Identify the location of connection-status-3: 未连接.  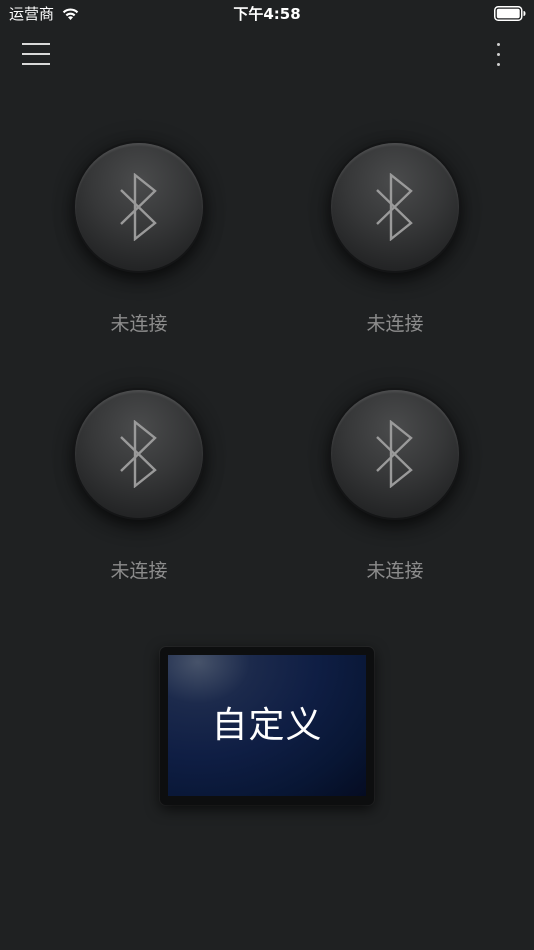
(139, 571).